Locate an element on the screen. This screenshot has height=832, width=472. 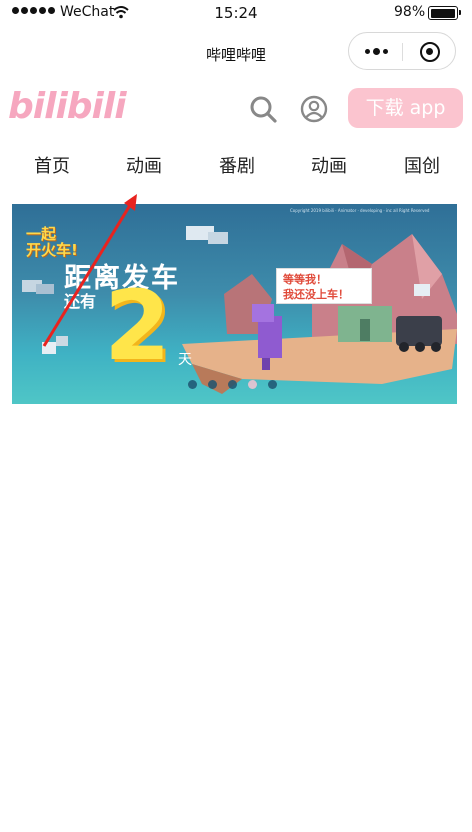
download-app-button: 下载 app is located at coordinates (405, 108).